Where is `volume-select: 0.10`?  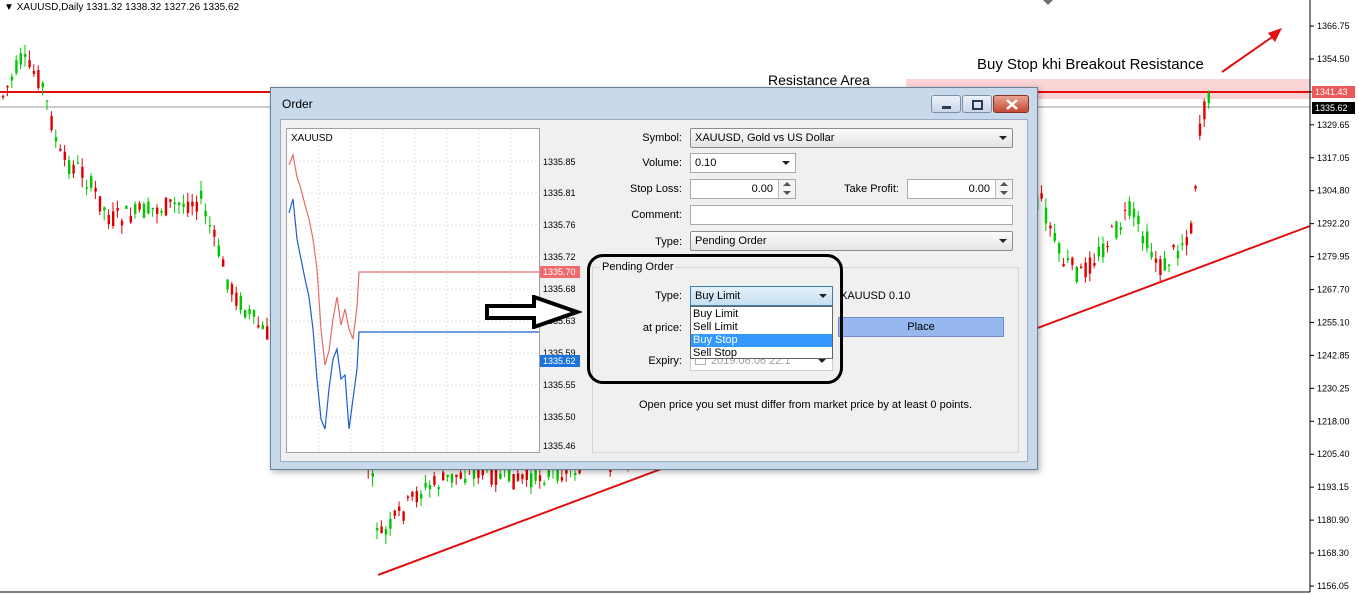 volume-select: 0.10 is located at coordinates (743, 163).